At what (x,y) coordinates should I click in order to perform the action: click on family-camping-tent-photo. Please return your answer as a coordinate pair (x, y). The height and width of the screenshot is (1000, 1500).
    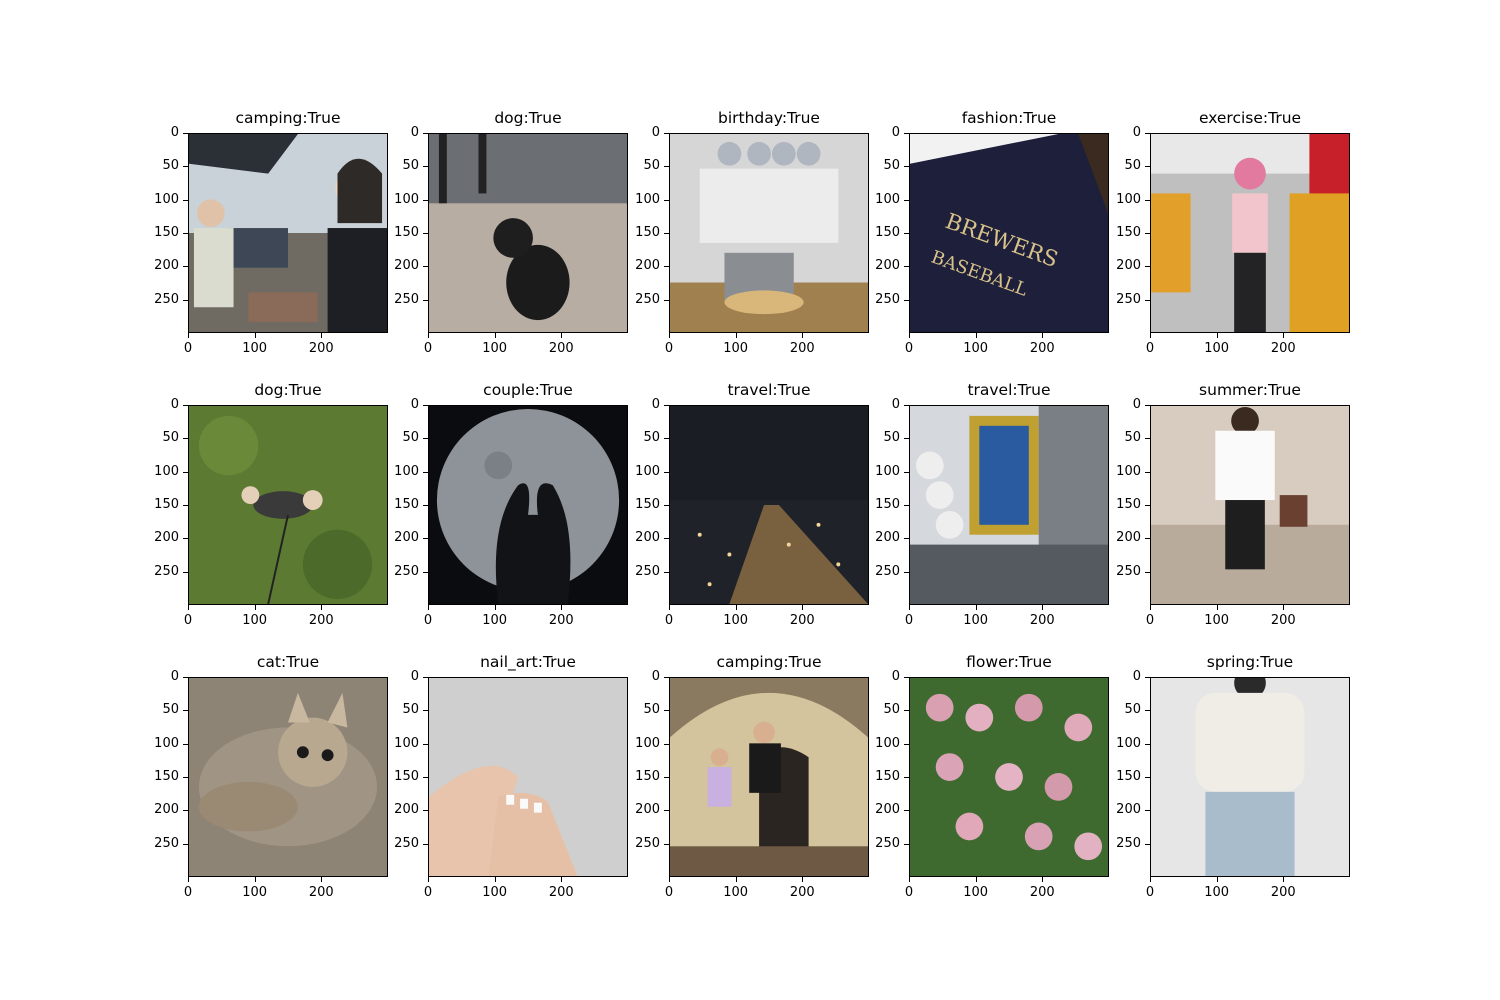
    Looking at the image, I should click on (769, 777).